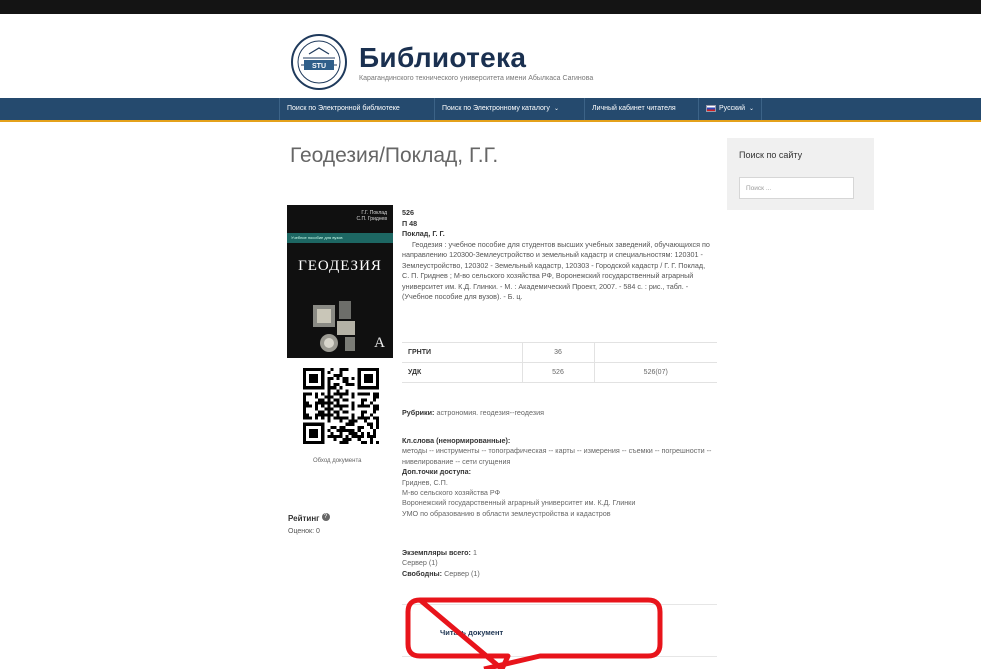 The height and width of the screenshot is (669, 981). What do you see at coordinates (462, 352) in the screenshot?
I see `table-cell: ГРНТИ` at bounding box center [462, 352].